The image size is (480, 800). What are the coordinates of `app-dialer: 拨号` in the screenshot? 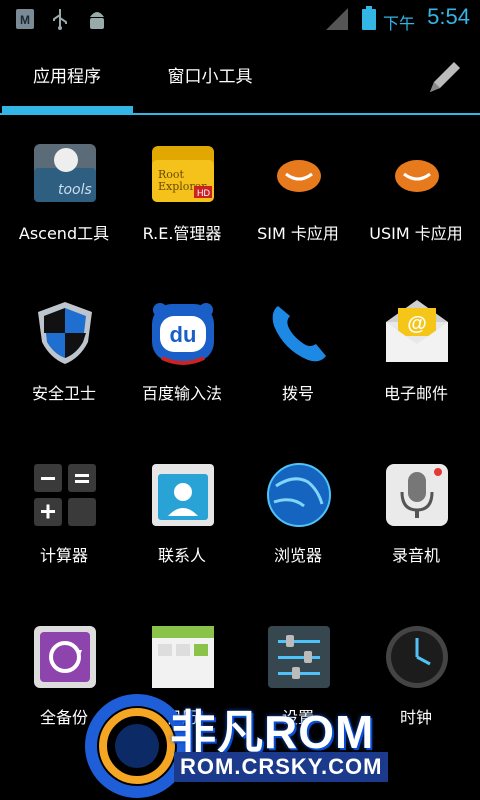 It's located at (298, 350).